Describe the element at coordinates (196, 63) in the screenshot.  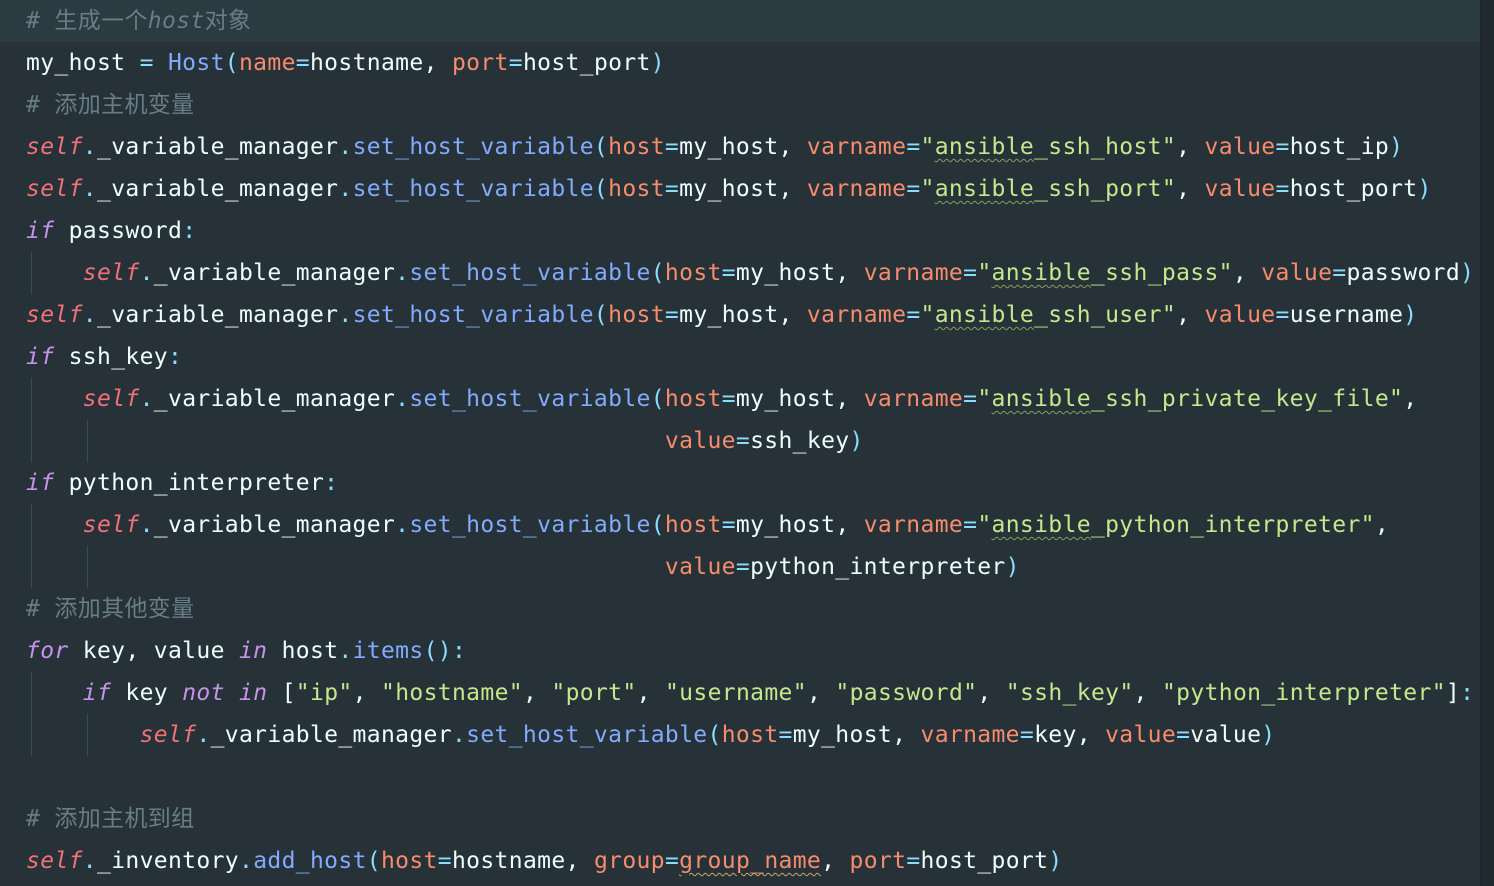
I see `code-token: Host` at that location.